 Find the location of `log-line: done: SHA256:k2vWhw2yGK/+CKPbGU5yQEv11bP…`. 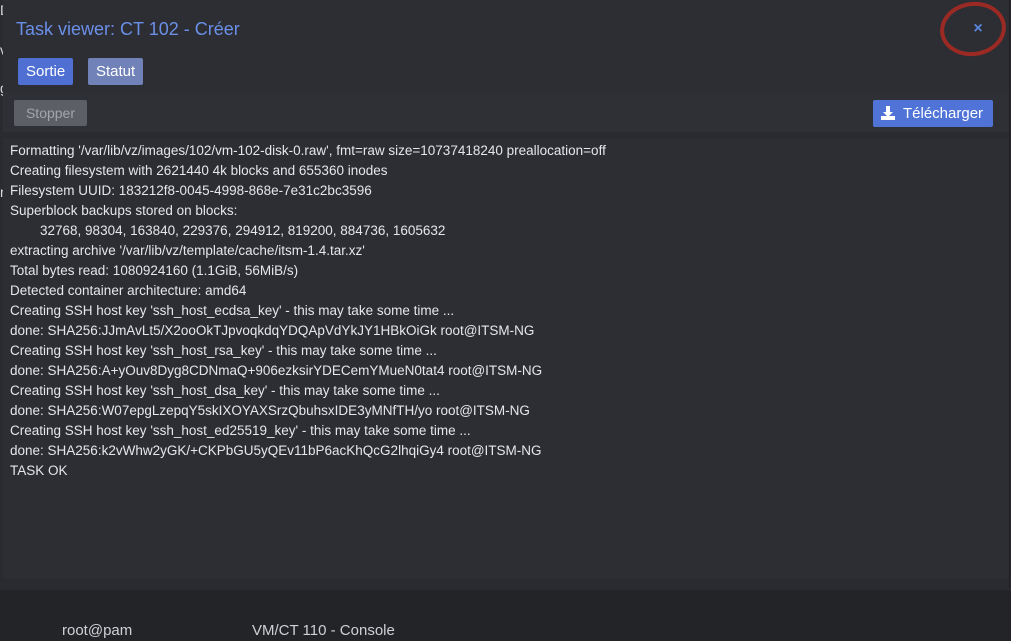

log-line: done: SHA256:k2vWhw2yGK/+CKPbGU5yQEv11bP… is located at coordinates (276, 450).